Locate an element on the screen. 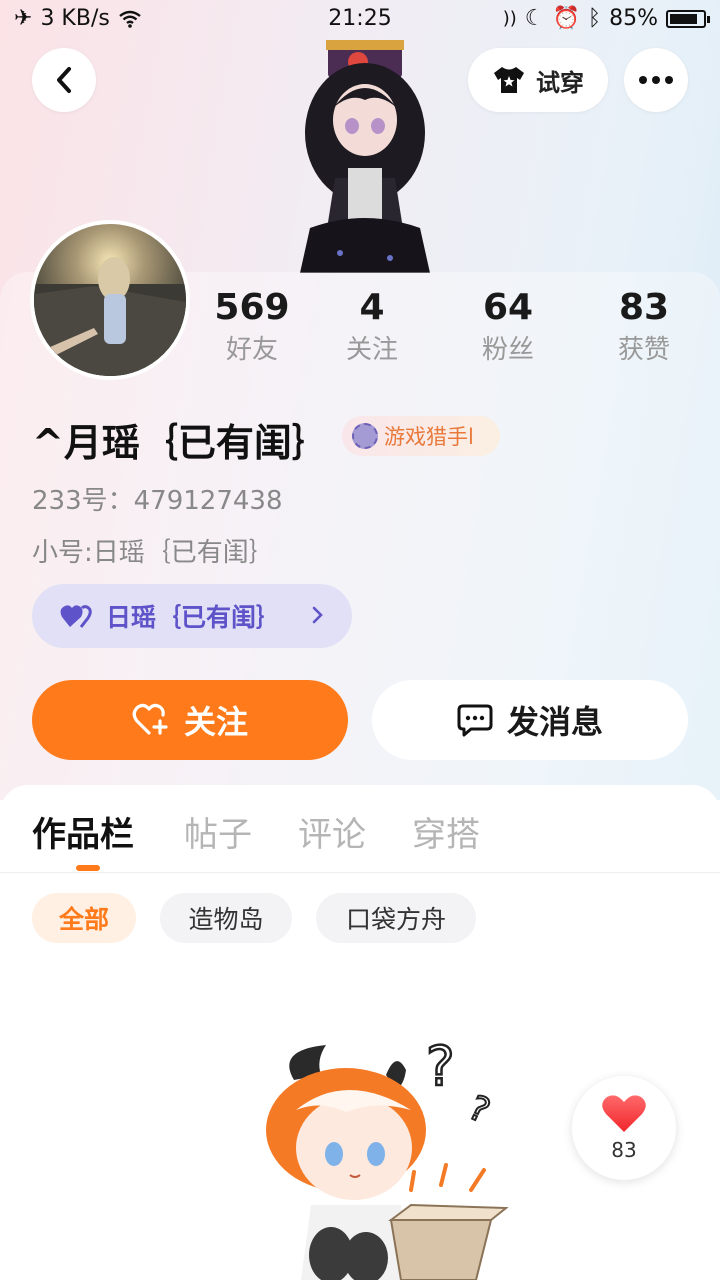 This screenshot has height=1280, width=720. stat-value: 4 is located at coordinates (372, 307).